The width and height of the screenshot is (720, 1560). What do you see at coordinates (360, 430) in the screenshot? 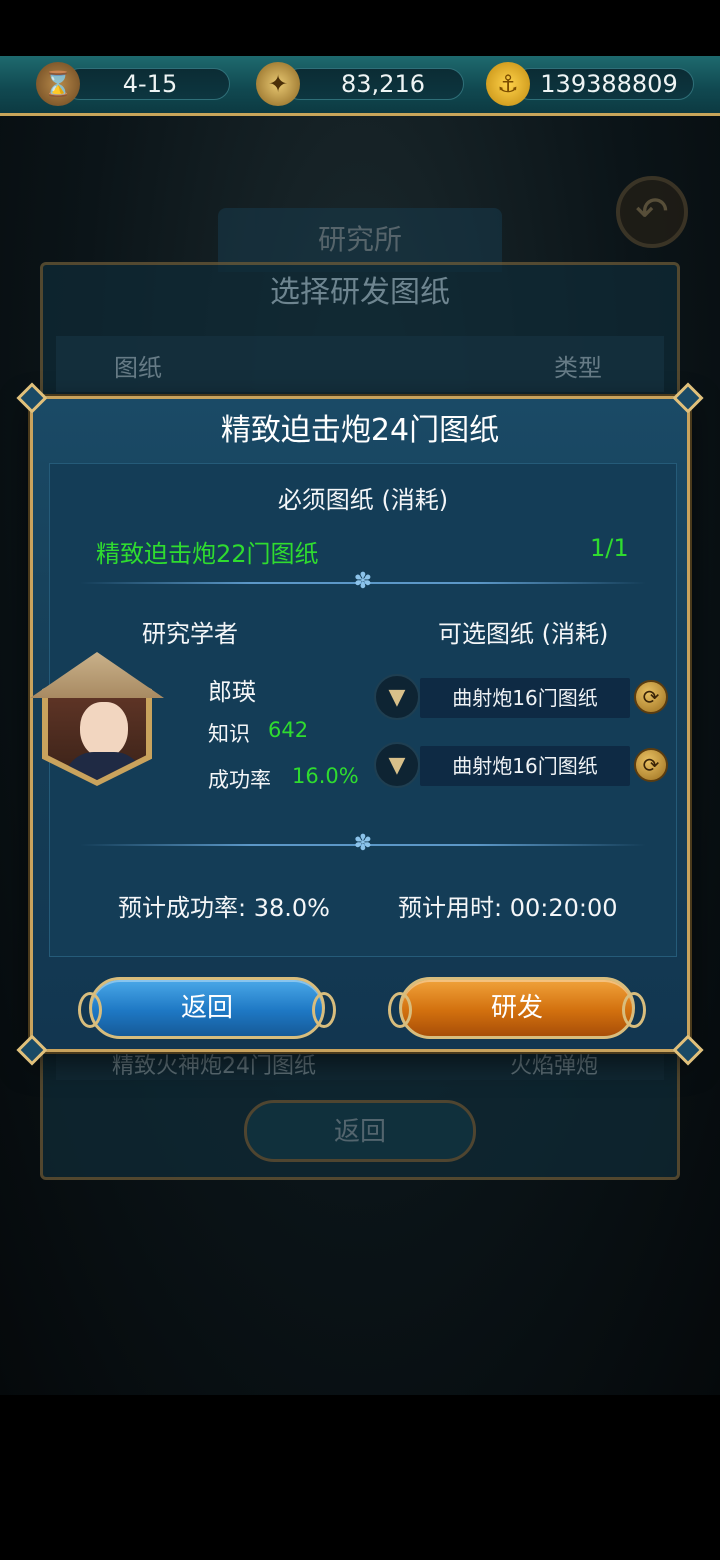
I see `dialog-title: 精致迫击炮24门图纸` at bounding box center [360, 430].